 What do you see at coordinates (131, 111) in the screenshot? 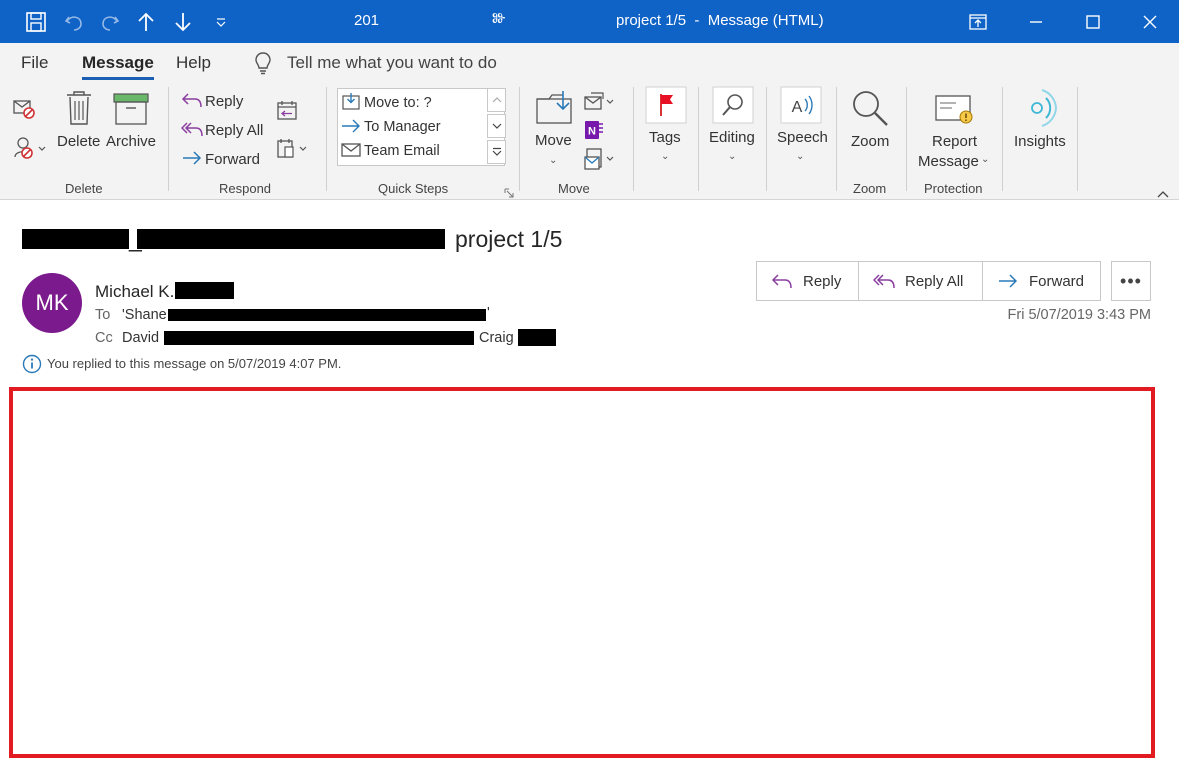
I see `archive-icon` at bounding box center [131, 111].